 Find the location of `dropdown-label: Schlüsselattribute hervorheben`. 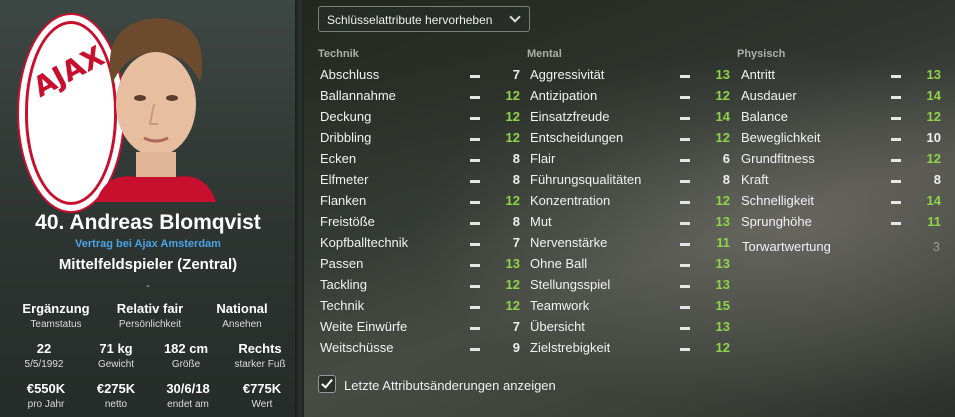

dropdown-label: Schlüsselattribute hervorheben is located at coordinates (410, 20).